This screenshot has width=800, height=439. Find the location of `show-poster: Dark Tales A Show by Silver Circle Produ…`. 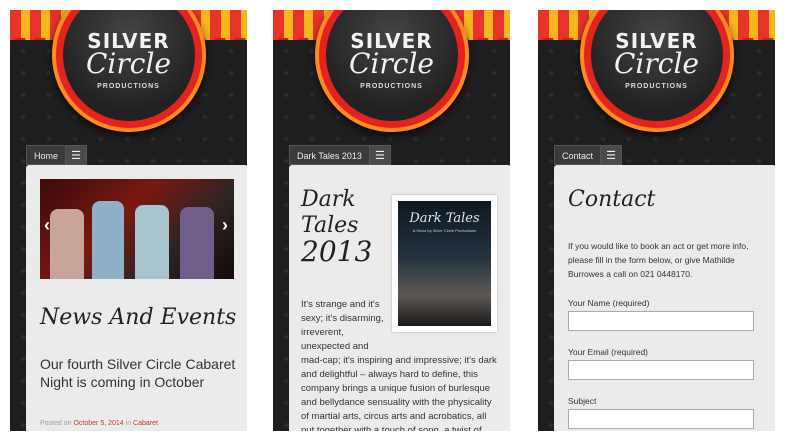

show-poster: Dark Tales A Show by Silver Circle Produ… is located at coordinates (444, 263).